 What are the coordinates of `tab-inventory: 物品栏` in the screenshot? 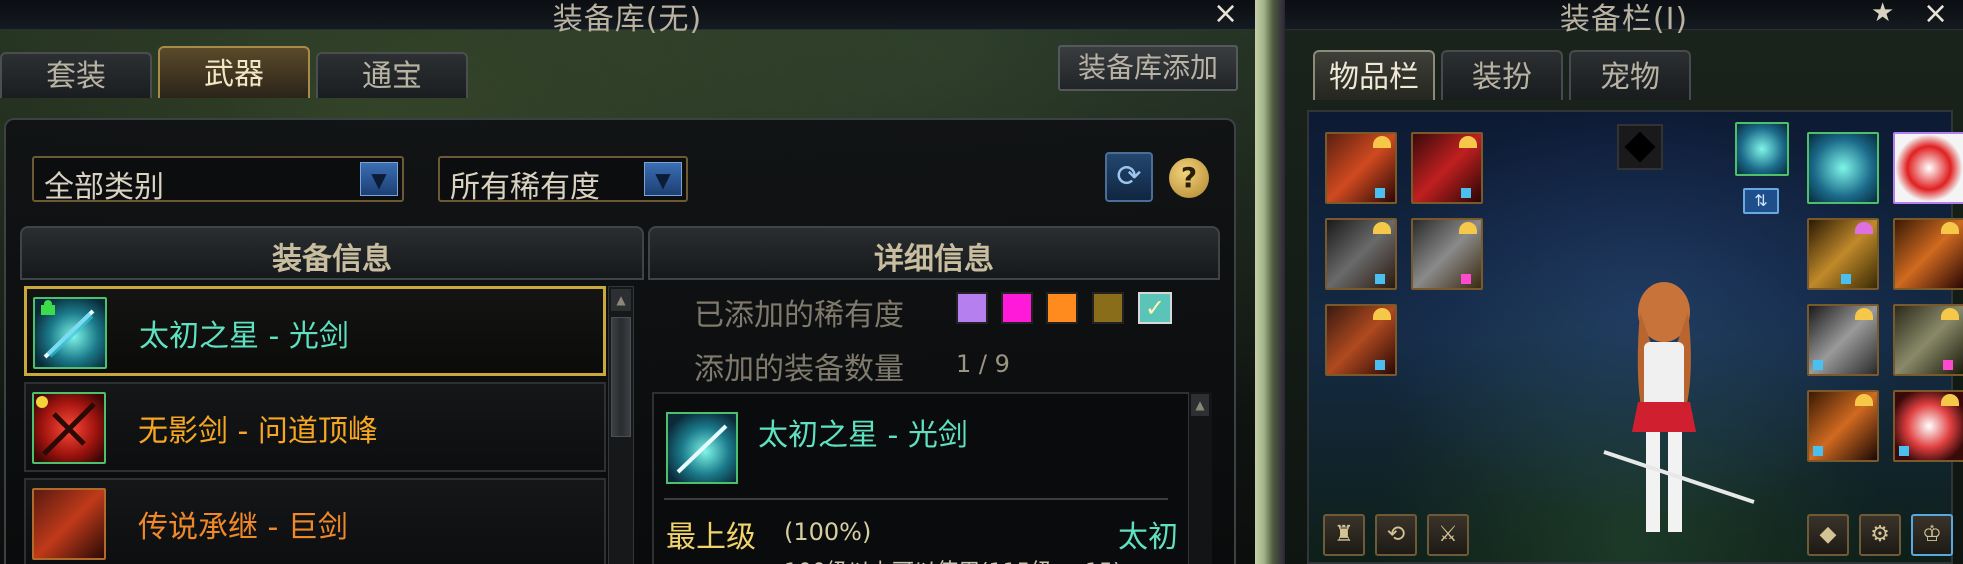 It's located at (1374, 75).